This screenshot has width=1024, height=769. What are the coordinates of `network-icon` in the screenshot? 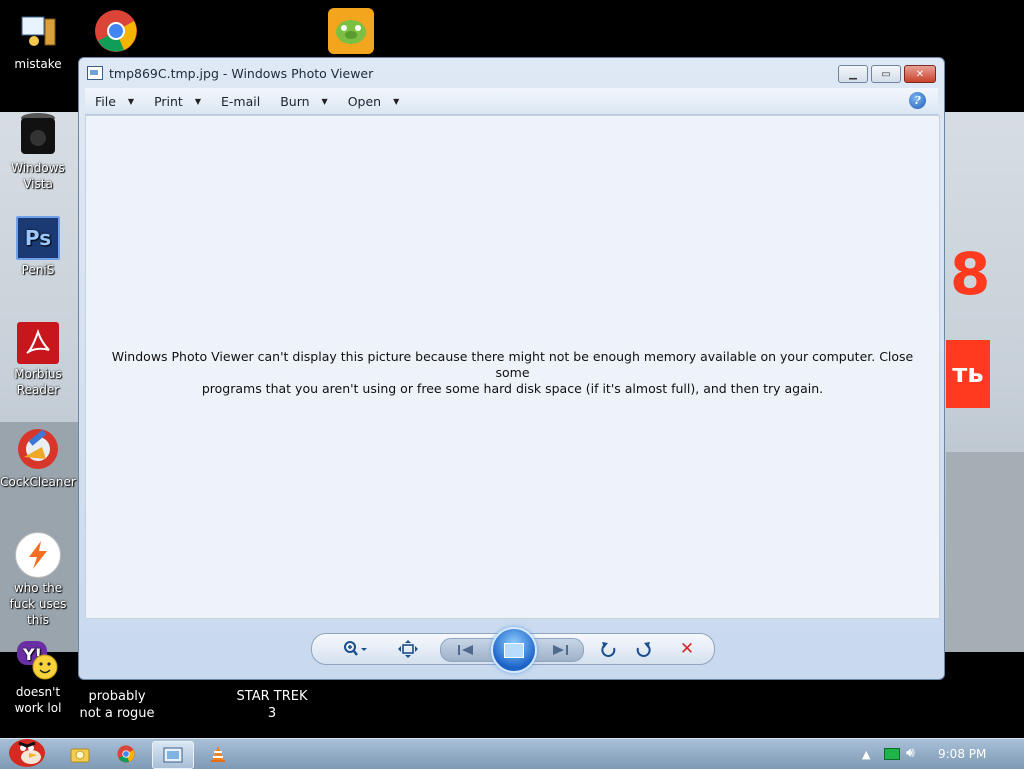 It's located at (892, 754).